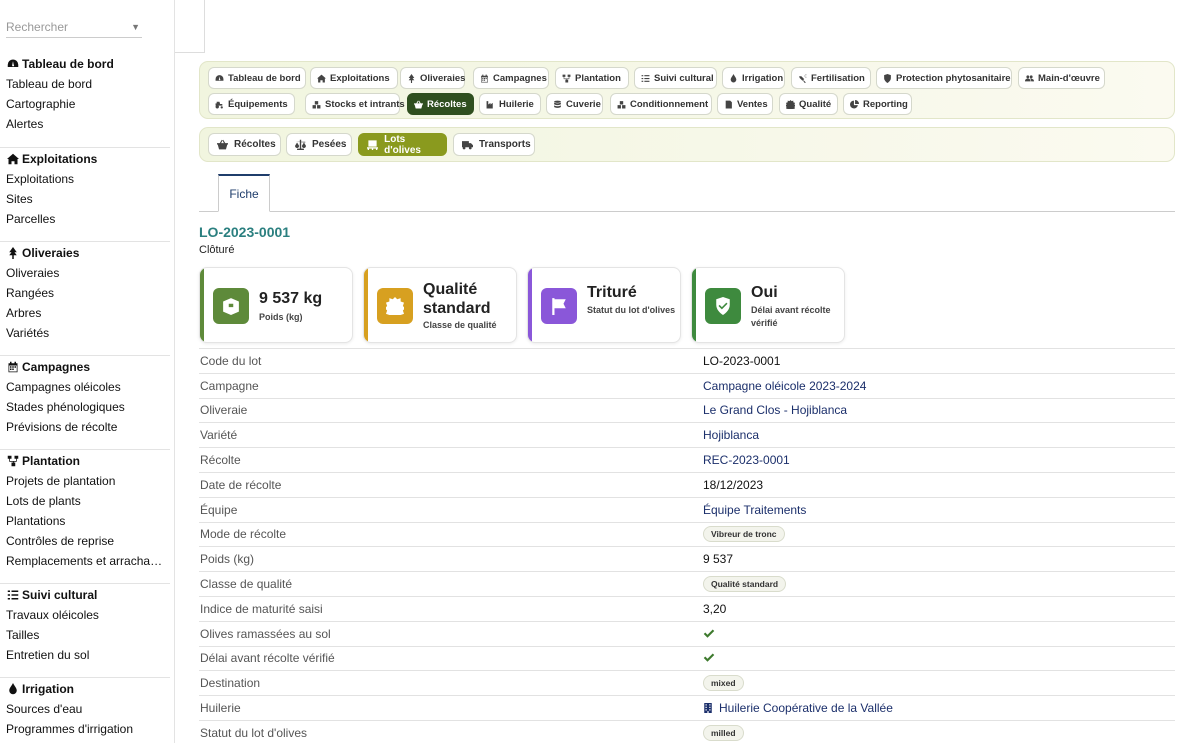 This screenshot has height=743, width=1200. I want to click on scale-icon, so click(300, 144).